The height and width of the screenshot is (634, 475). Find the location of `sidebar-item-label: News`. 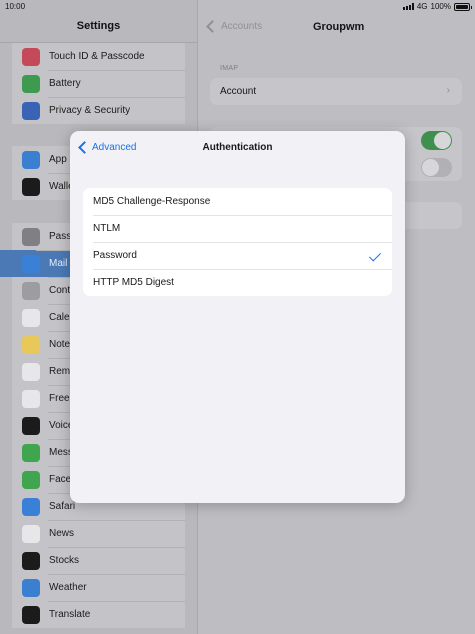

sidebar-item-label: News is located at coordinates (62, 533).